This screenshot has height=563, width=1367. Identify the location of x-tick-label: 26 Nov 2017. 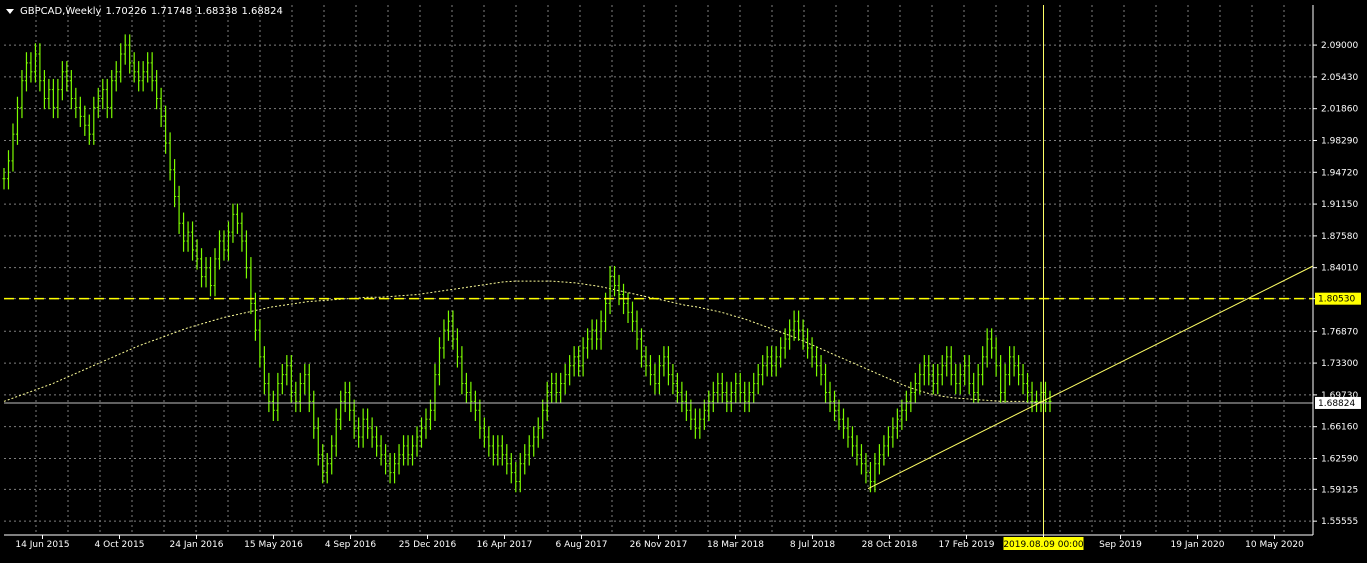
(659, 545).